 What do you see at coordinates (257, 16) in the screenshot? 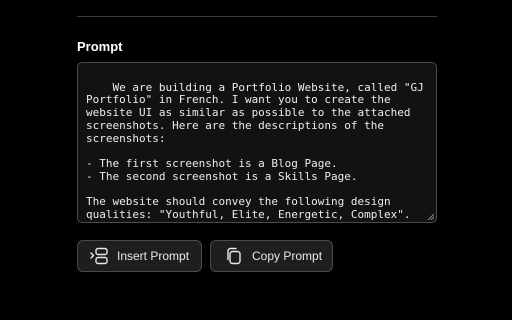
I see `top-divider` at bounding box center [257, 16].